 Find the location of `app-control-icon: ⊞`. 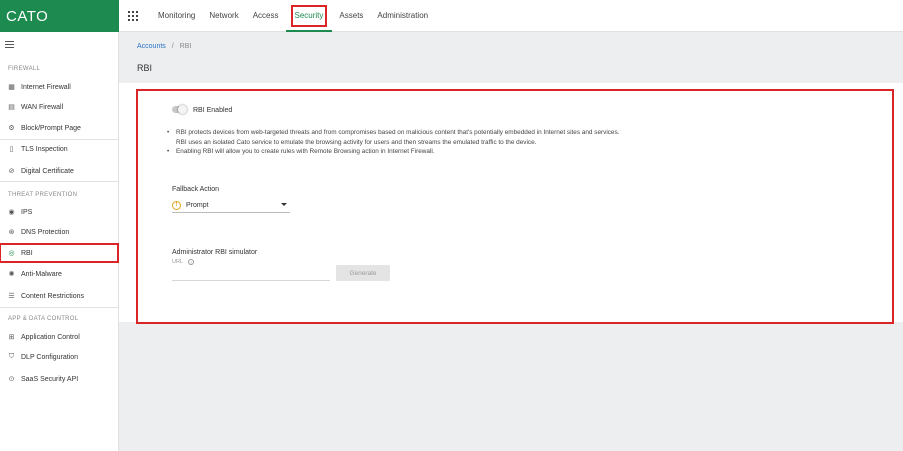

app-control-icon: ⊞ is located at coordinates (11, 337).